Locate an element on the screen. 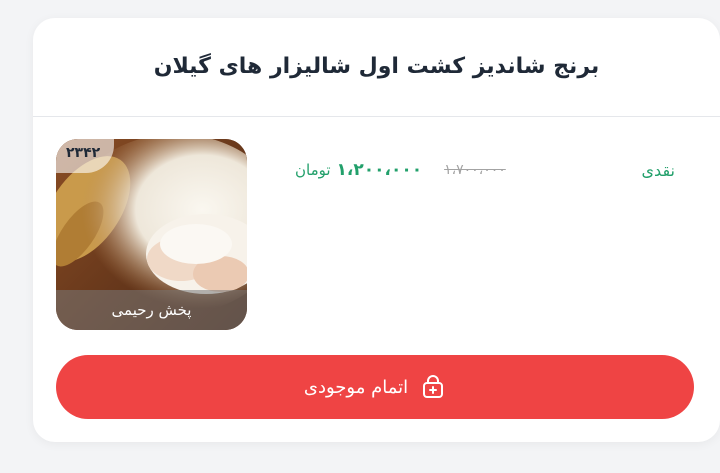 This screenshot has width=720, height=473. out-of-stock-button: اتمام موجودی is located at coordinates (375, 387).